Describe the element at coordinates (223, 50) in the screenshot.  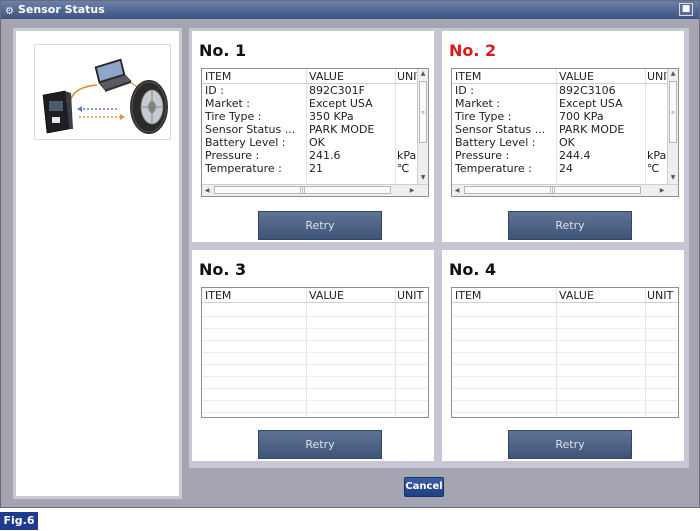
I see `slot-title: No. 1` at that location.